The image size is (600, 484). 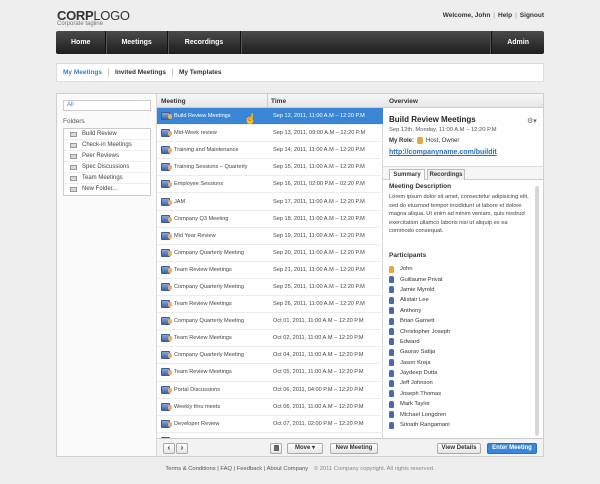 I want to click on meeting-link: http://companyname.com/buildit, so click(x=443, y=152).